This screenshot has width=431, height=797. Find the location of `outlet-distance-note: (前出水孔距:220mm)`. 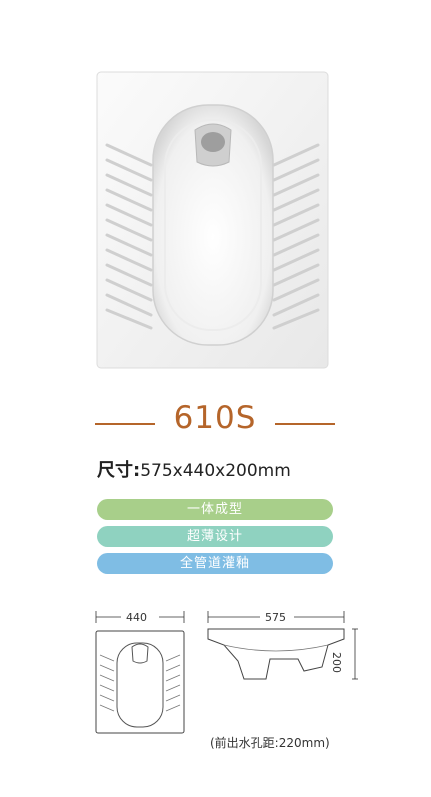

outlet-distance-note: (前出水孔距:220mm) is located at coordinates (270, 743).